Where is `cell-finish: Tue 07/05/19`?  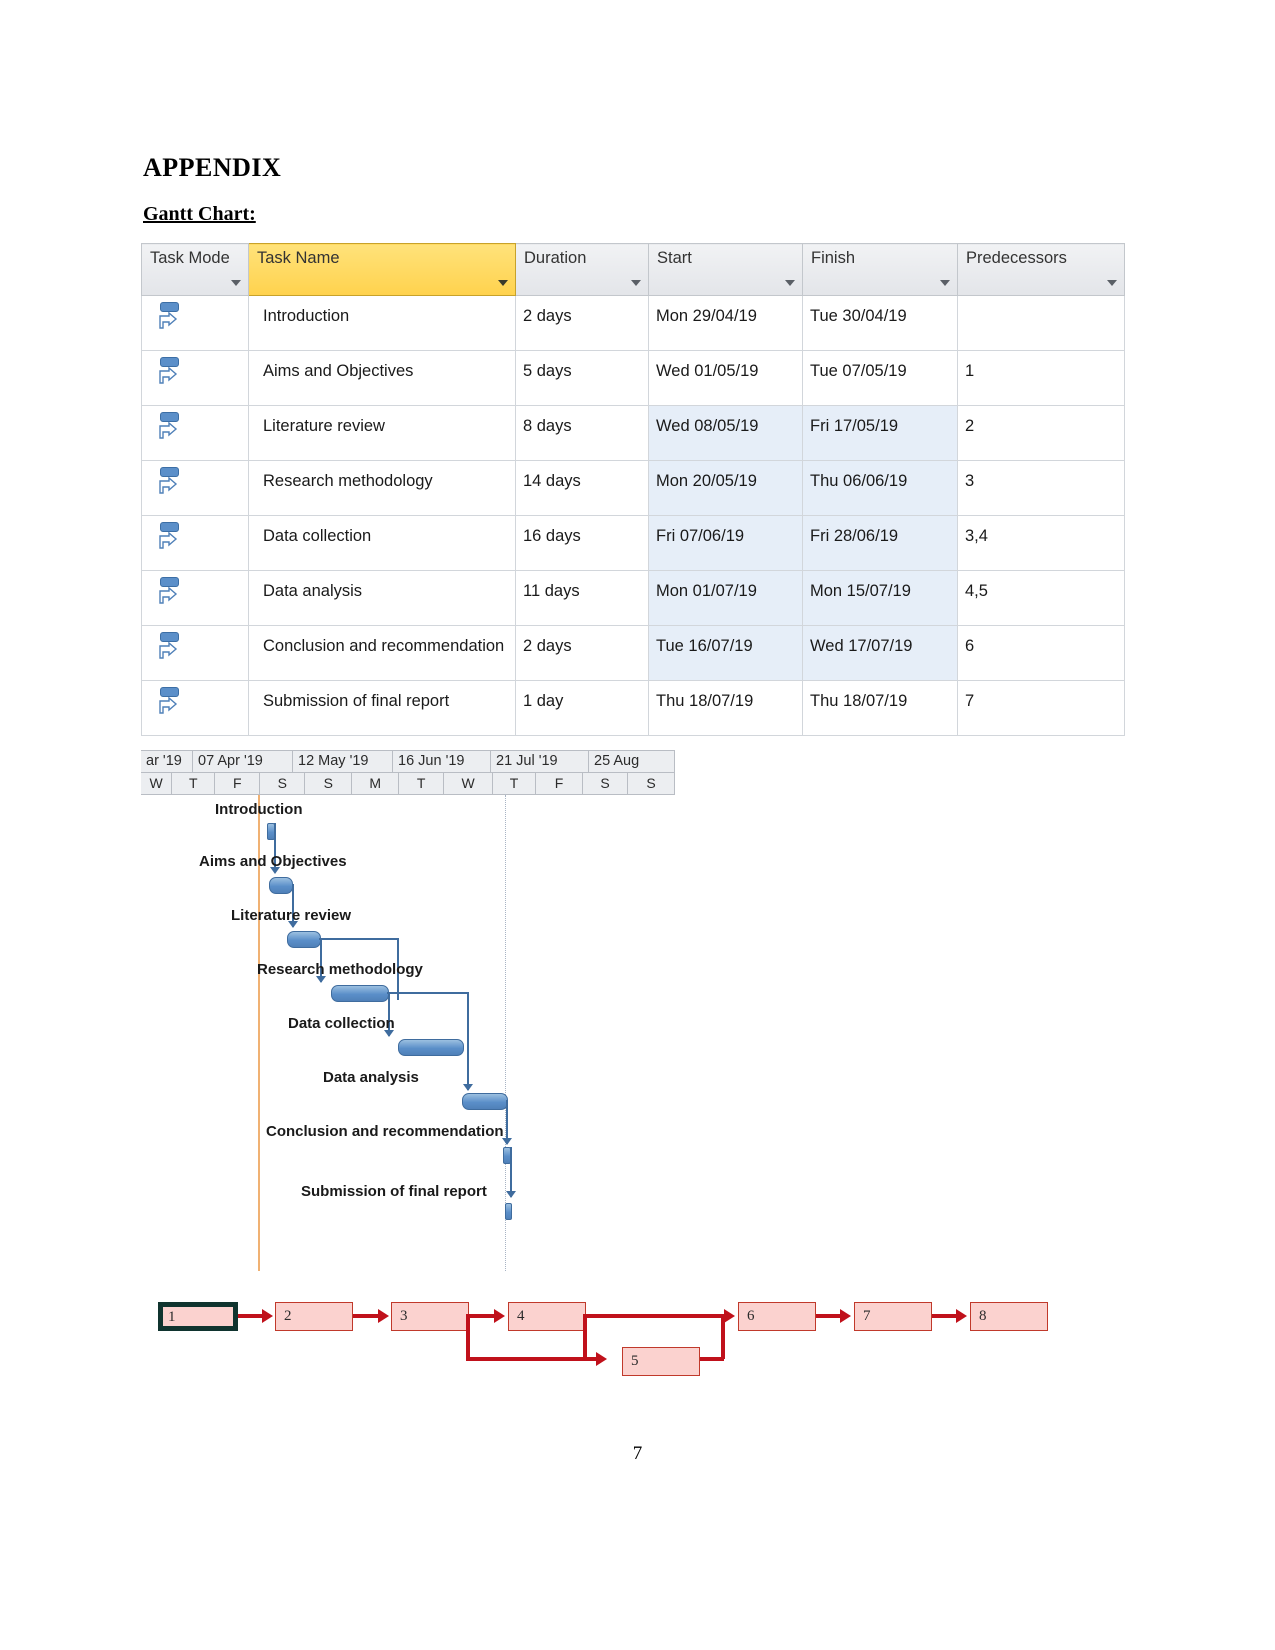 cell-finish: Tue 07/05/19 is located at coordinates (880, 378).